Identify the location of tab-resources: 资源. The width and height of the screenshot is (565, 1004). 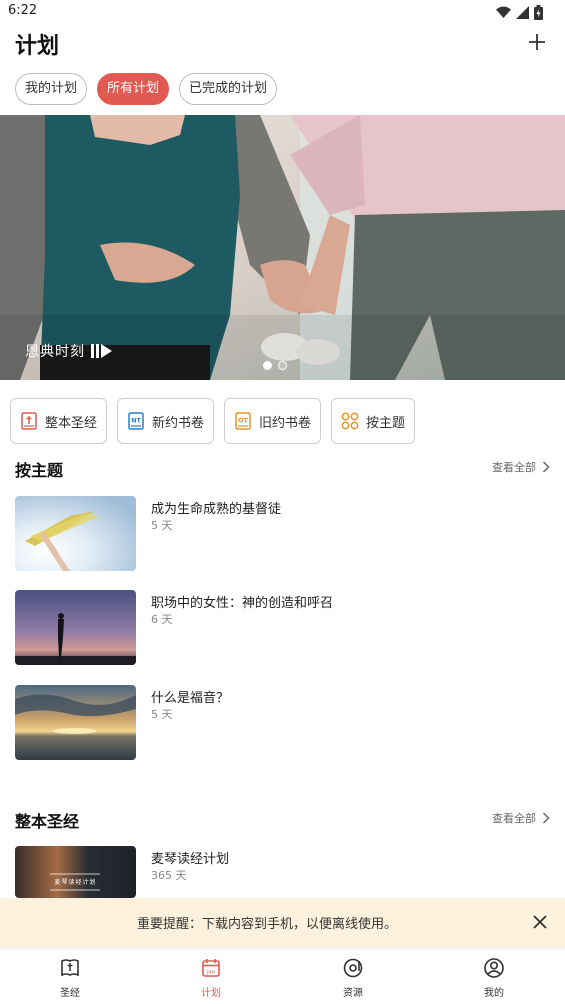
(353, 979).